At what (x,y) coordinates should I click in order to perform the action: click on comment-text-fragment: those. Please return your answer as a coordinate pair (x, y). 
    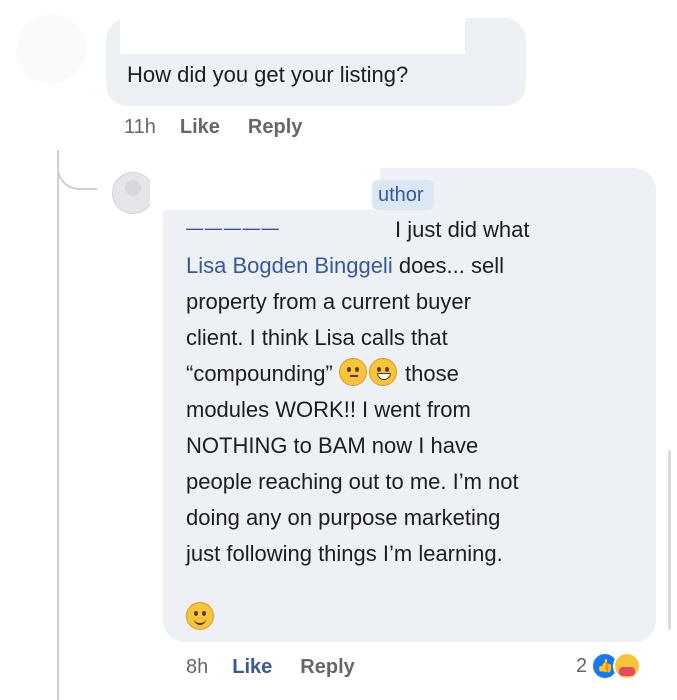
    Looking at the image, I should click on (428, 373).